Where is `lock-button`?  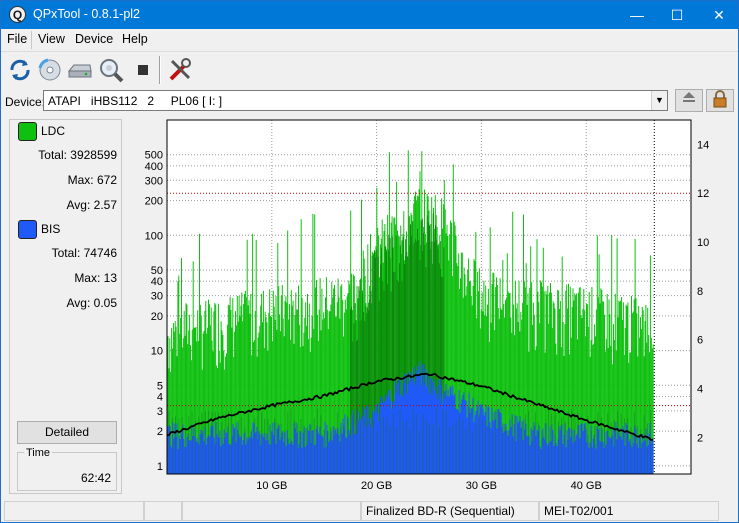 lock-button is located at coordinates (720, 100).